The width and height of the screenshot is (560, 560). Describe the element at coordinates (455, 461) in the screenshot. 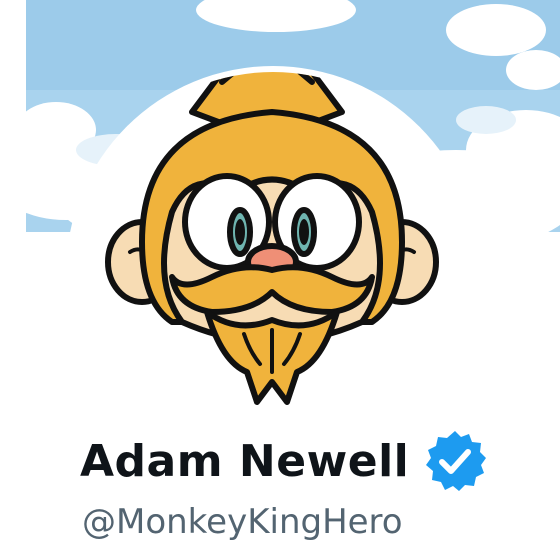

I see `verified-badge-icon` at that location.